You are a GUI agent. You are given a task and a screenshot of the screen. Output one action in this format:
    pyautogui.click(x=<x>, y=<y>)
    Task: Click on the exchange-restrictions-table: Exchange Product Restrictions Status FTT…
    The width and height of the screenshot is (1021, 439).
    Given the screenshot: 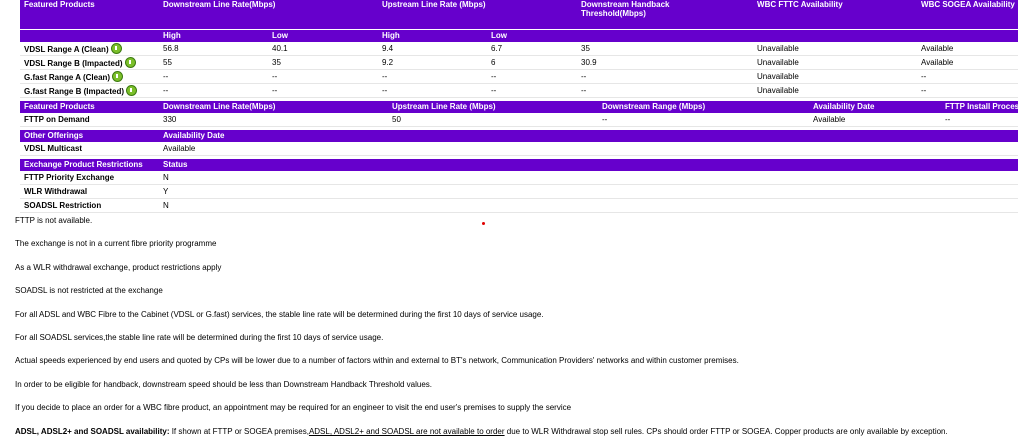 What is the action you would take?
    pyautogui.click(x=519, y=185)
    